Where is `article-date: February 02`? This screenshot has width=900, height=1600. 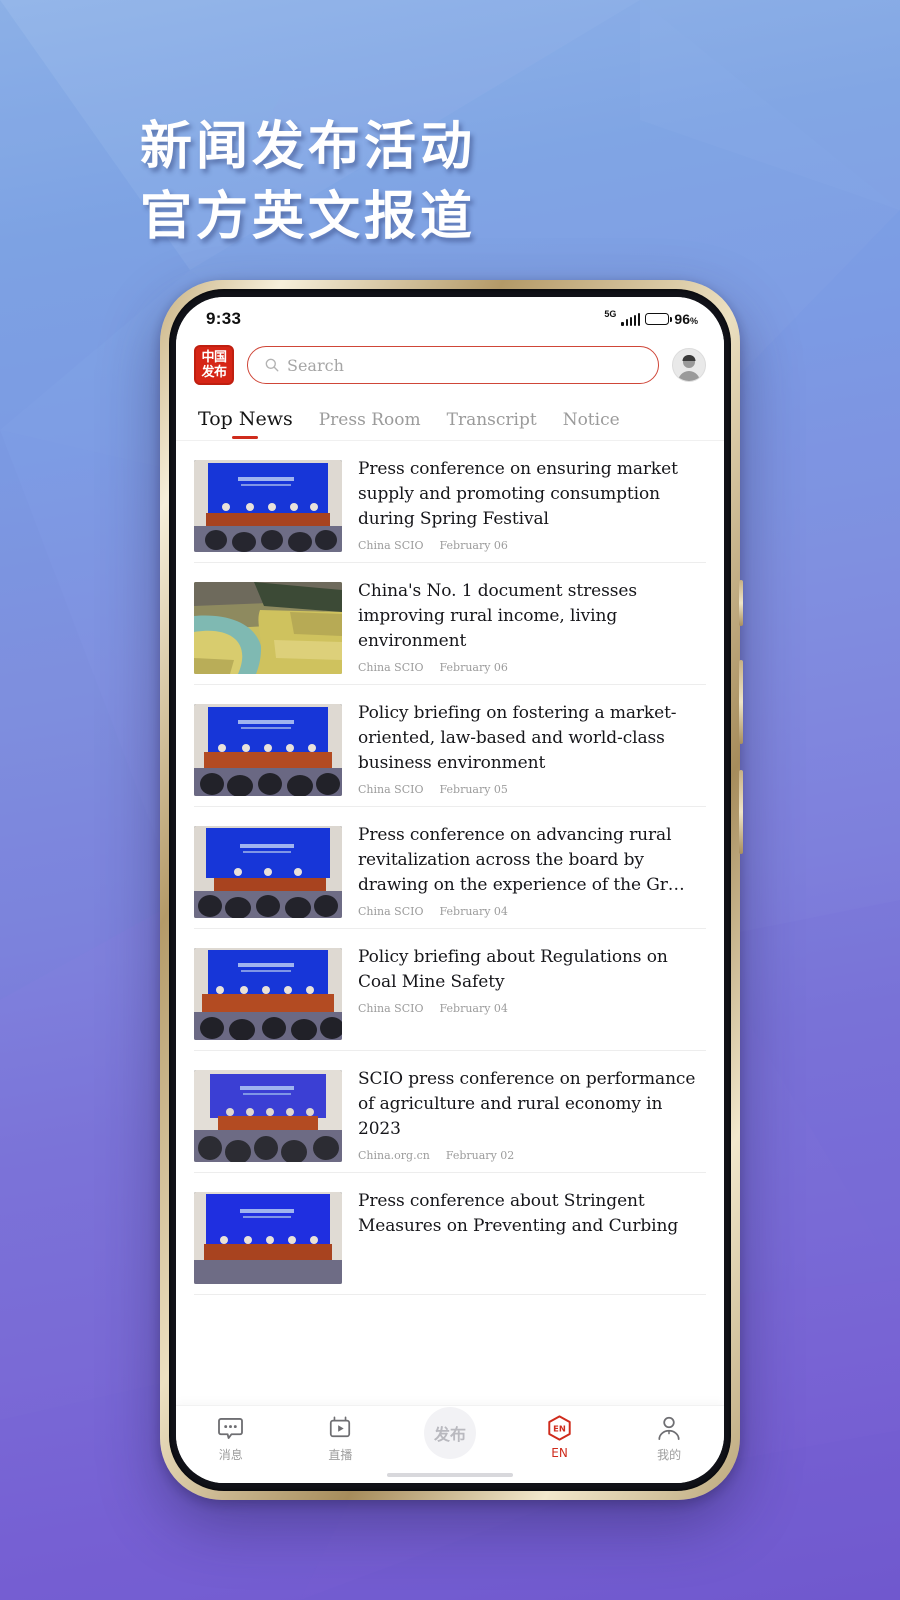
article-date: February 02 is located at coordinates (480, 1155).